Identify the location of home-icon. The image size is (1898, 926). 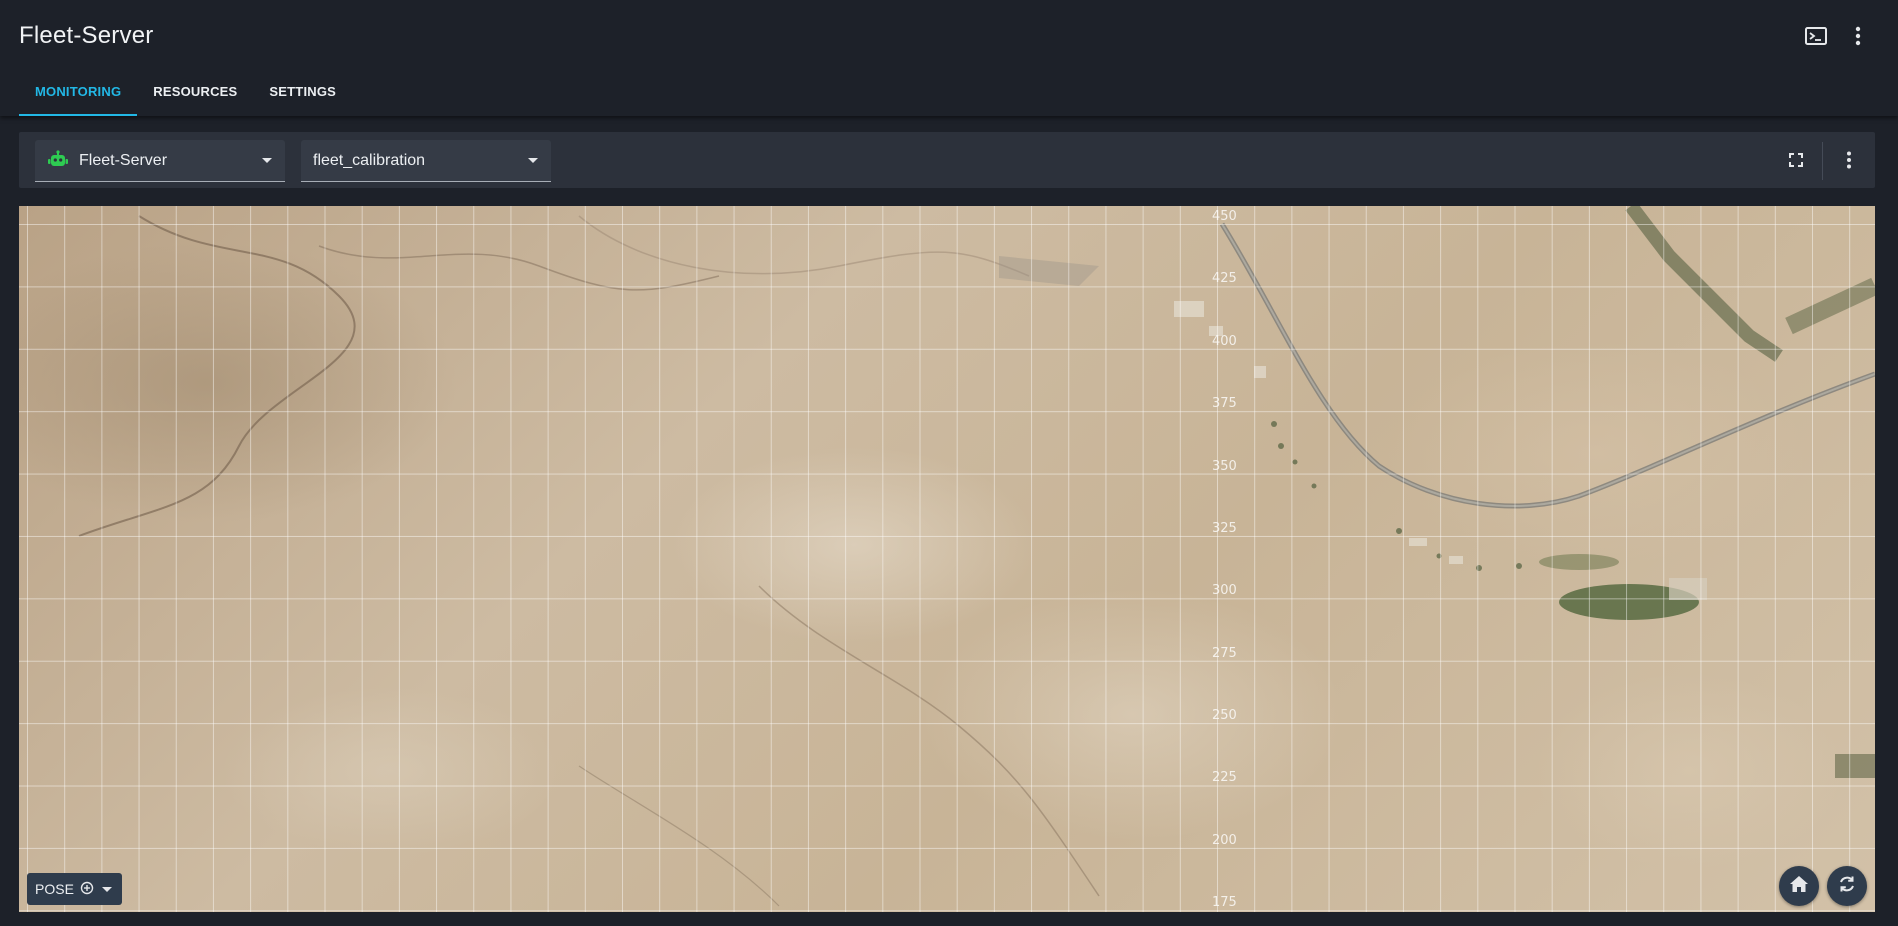
(1799, 886).